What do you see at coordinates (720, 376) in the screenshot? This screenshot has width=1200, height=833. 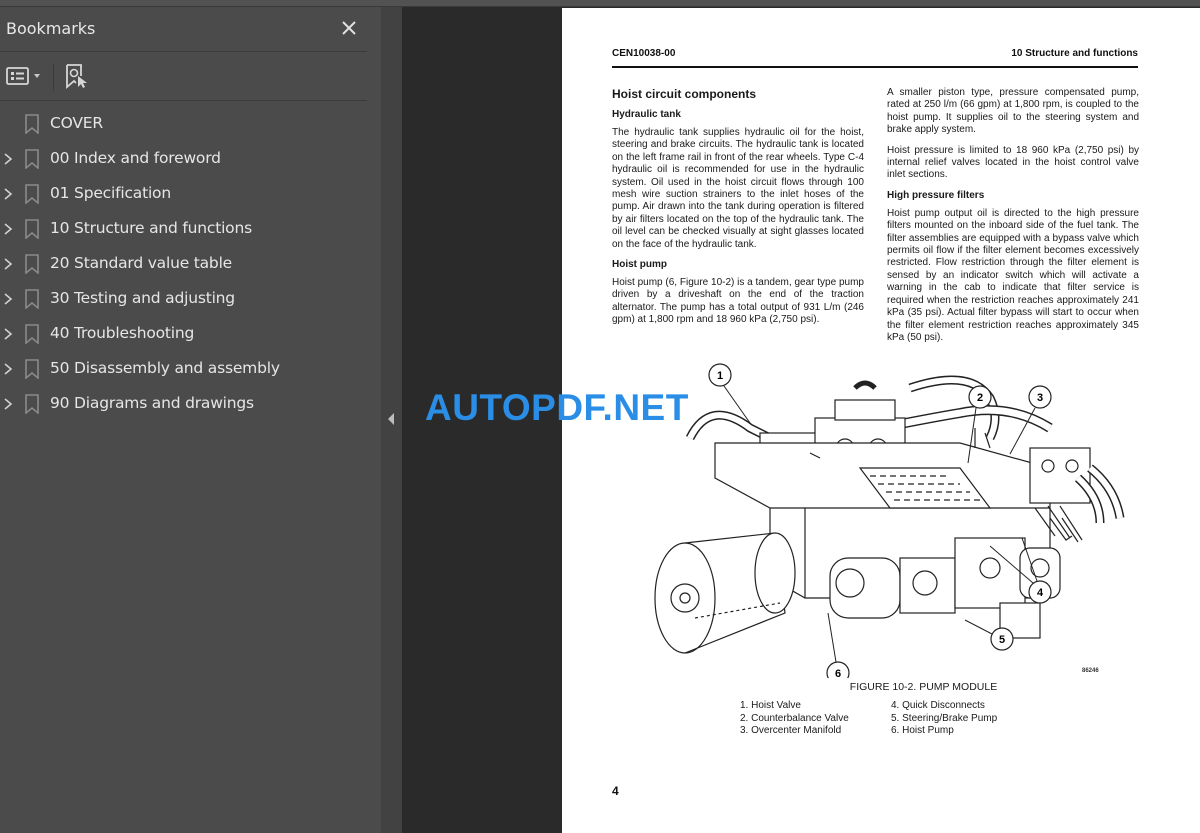 I see `callout-1-label: 1` at bounding box center [720, 376].